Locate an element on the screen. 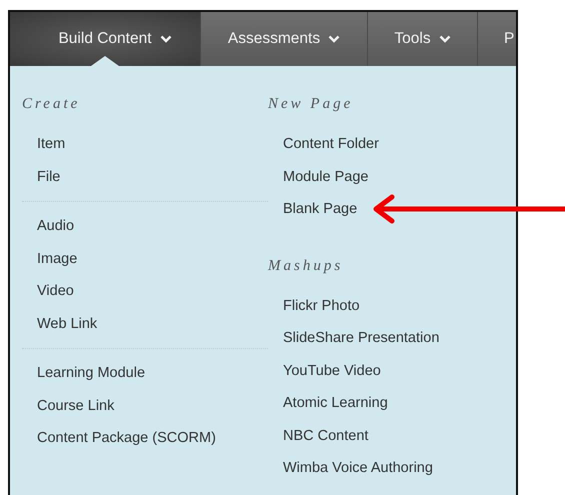 This screenshot has width=565, height=495. menu-item: Item is located at coordinates (51, 144).